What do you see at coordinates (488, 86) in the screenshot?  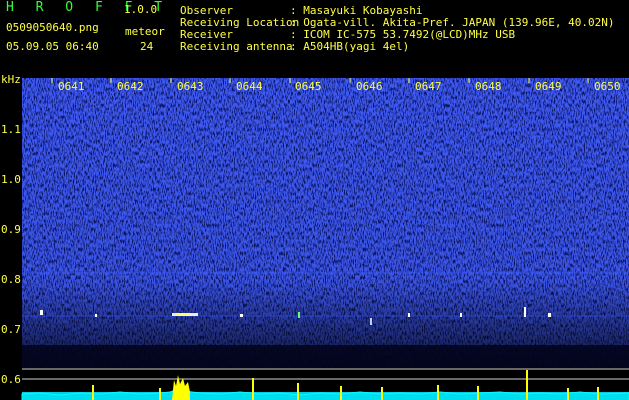 I see `x-tick: 0648` at bounding box center [488, 86].